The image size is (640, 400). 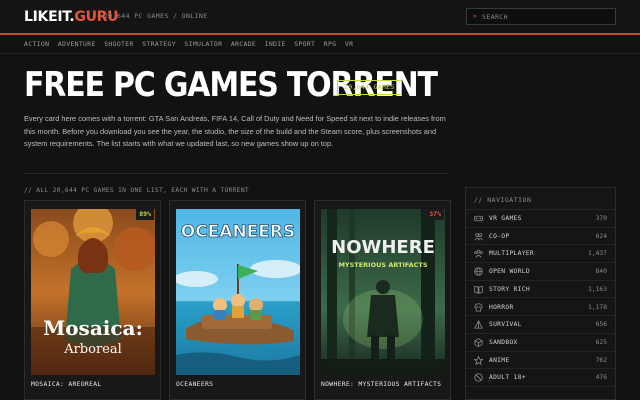 I want to click on cover-art-mosaica: Mosaica: Arboreal, so click(x=93, y=292).